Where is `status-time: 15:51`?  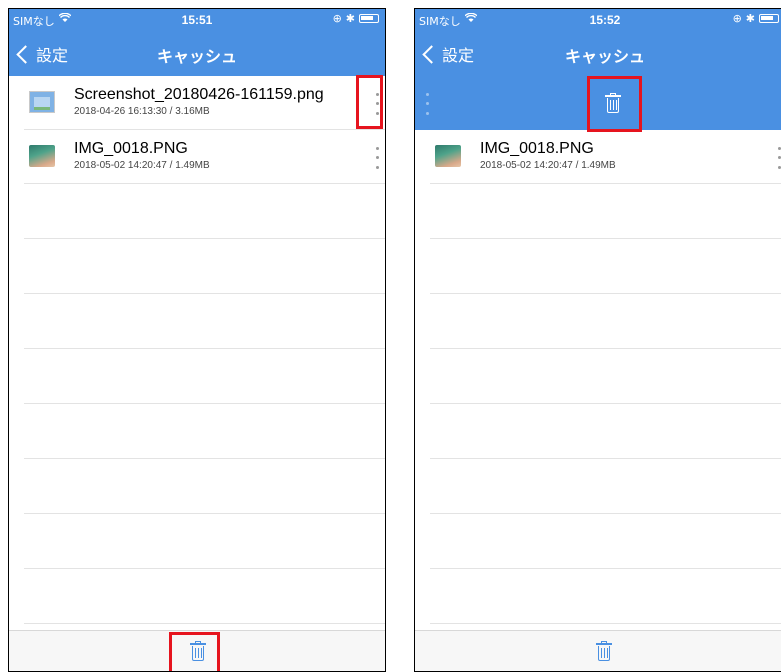 status-time: 15:51 is located at coordinates (197, 20).